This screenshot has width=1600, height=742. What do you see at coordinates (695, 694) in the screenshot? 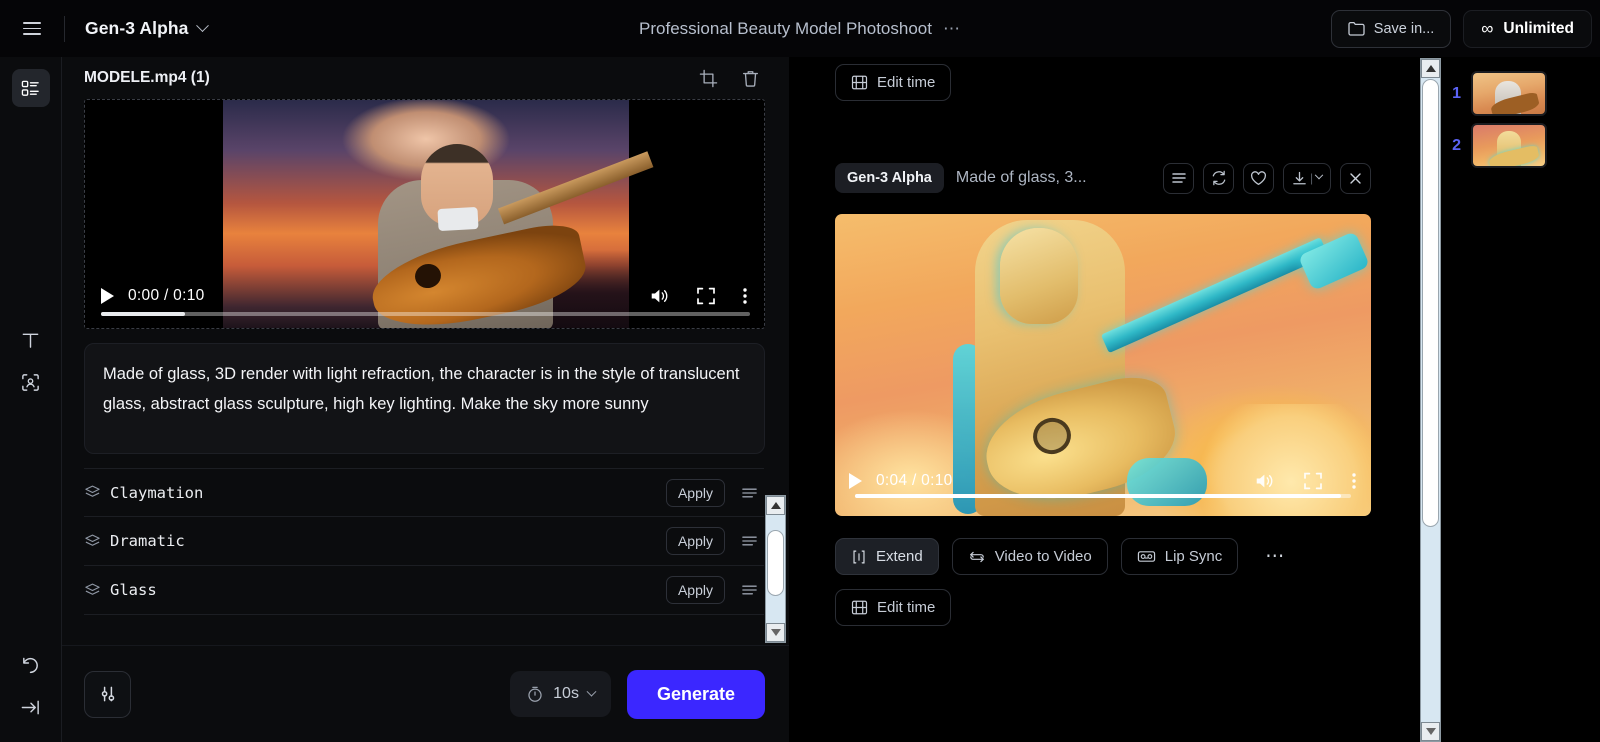
I see `generate-button: Generate` at bounding box center [695, 694].